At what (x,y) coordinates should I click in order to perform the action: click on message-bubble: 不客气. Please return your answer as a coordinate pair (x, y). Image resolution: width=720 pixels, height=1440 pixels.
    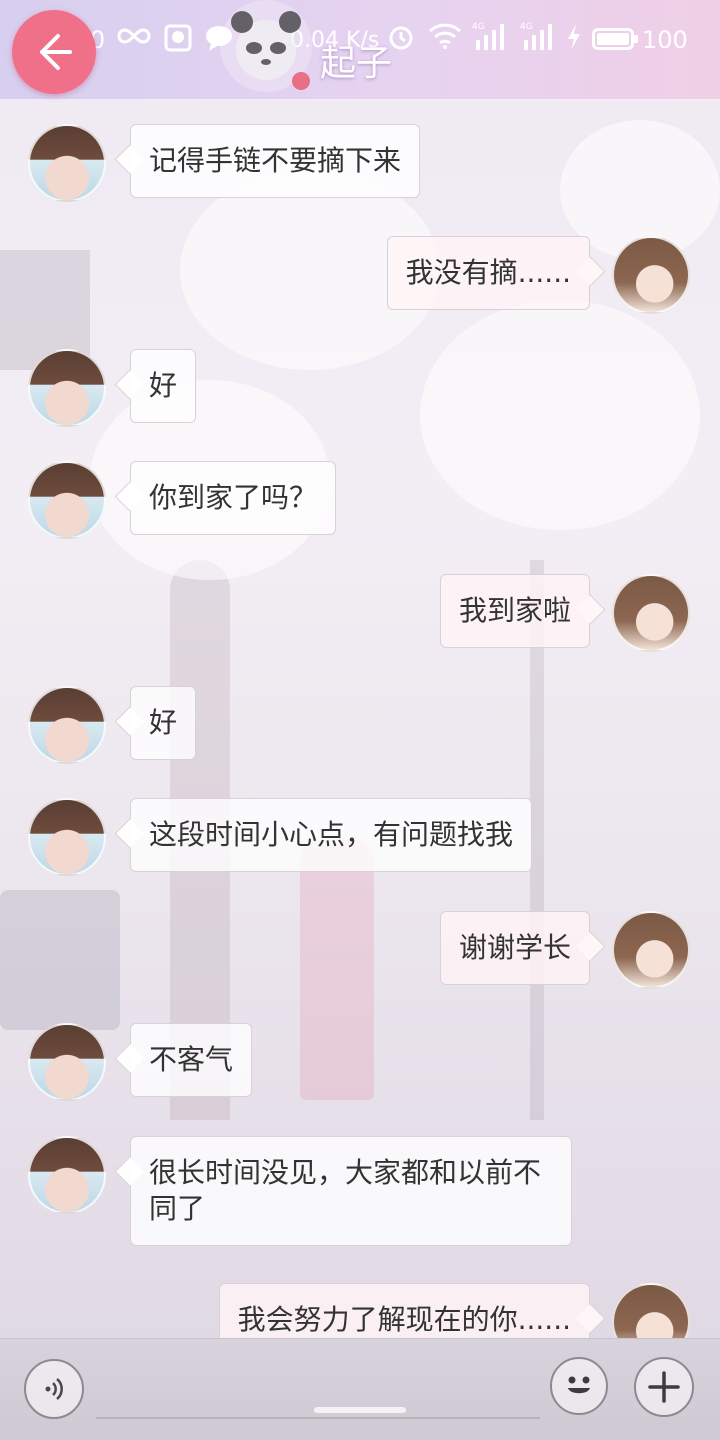
    Looking at the image, I should click on (191, 1060).